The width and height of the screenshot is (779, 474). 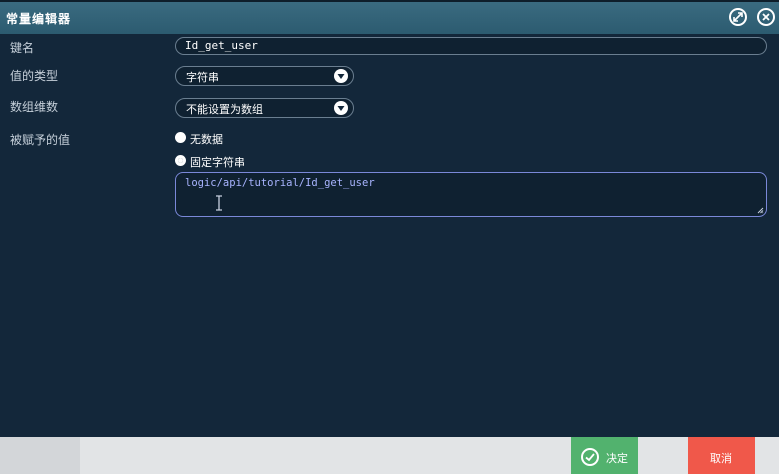 I want to click on fixed-string-textarea: logic/api/tutorial/Id_get_user, so click(x=471, y=194).